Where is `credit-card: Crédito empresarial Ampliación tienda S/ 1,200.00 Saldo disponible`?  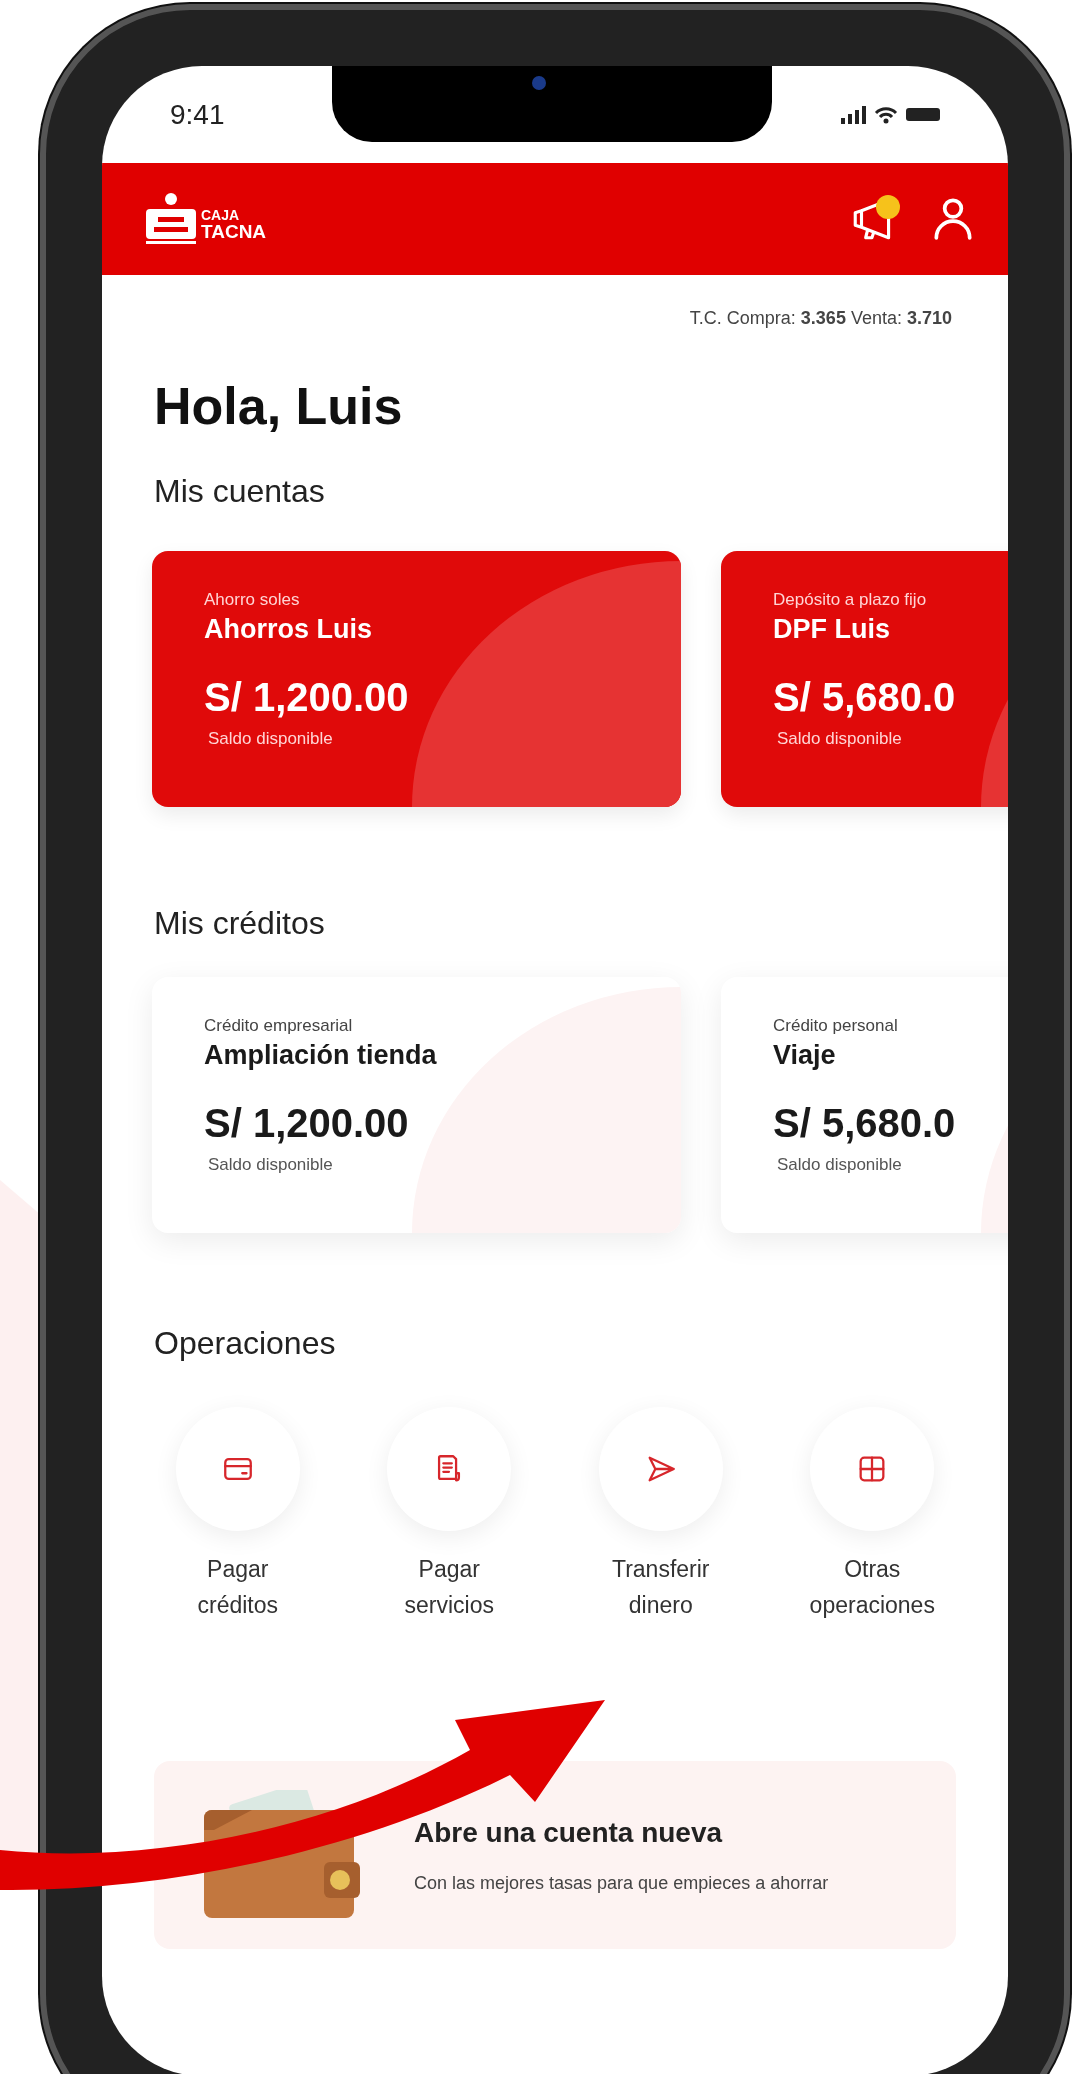 credit-card: Crédito empresarial Ampliación tienda S/ 1,200.00 Saldo disponible is located at coordinates (416, 1105).